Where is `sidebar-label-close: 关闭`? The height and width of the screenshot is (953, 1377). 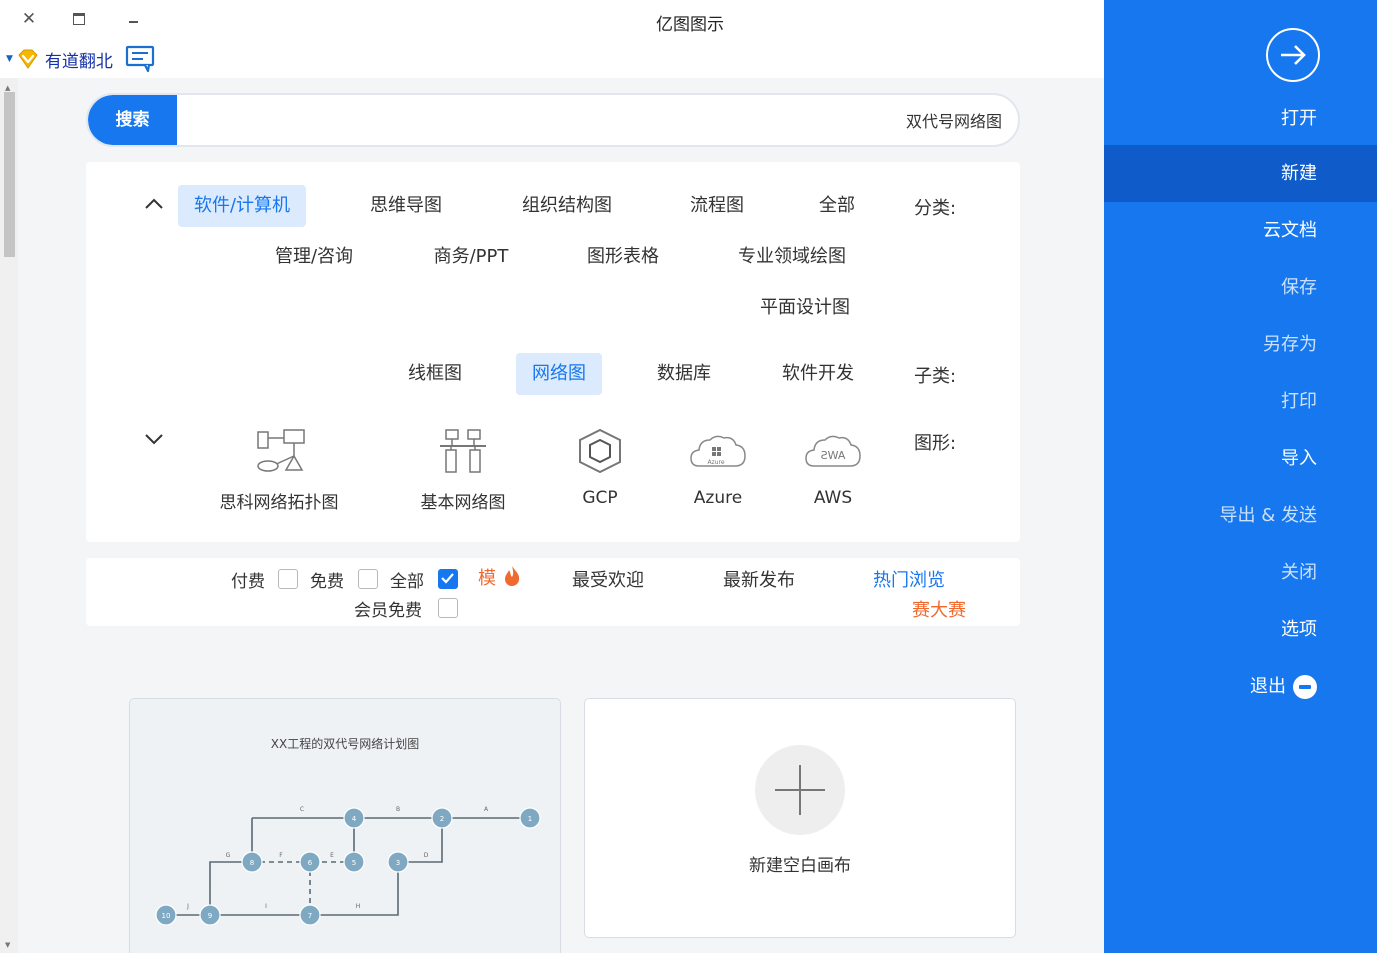
sidebar-label-close: 关闭 is located at coordinates (1299, 572).